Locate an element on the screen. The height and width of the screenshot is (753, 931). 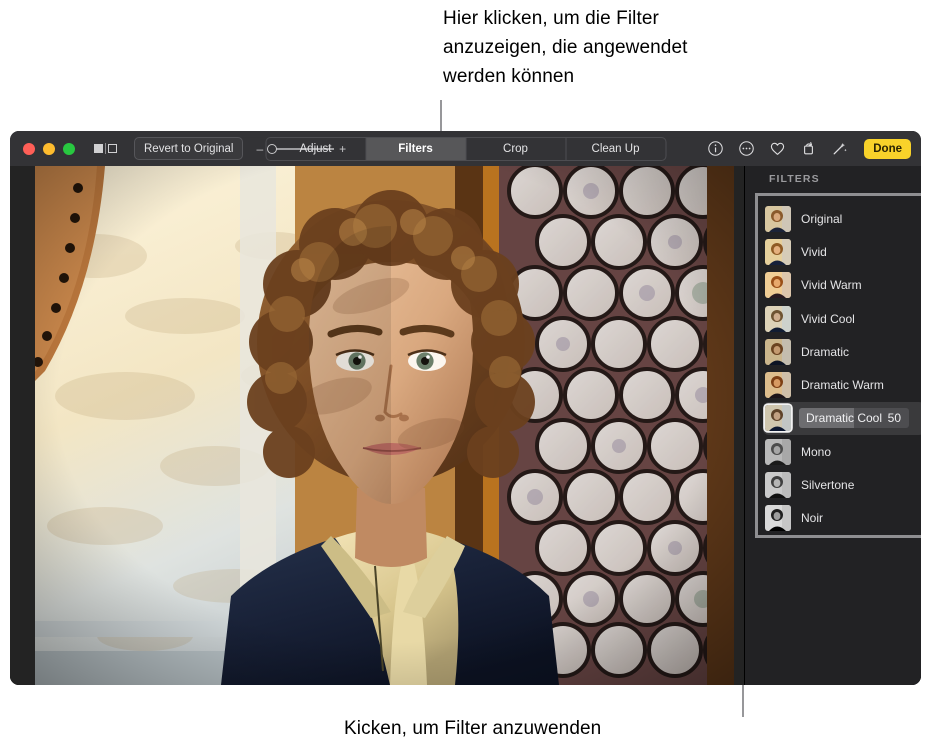
done-button-label: Done is located at coordinates (887, 148).